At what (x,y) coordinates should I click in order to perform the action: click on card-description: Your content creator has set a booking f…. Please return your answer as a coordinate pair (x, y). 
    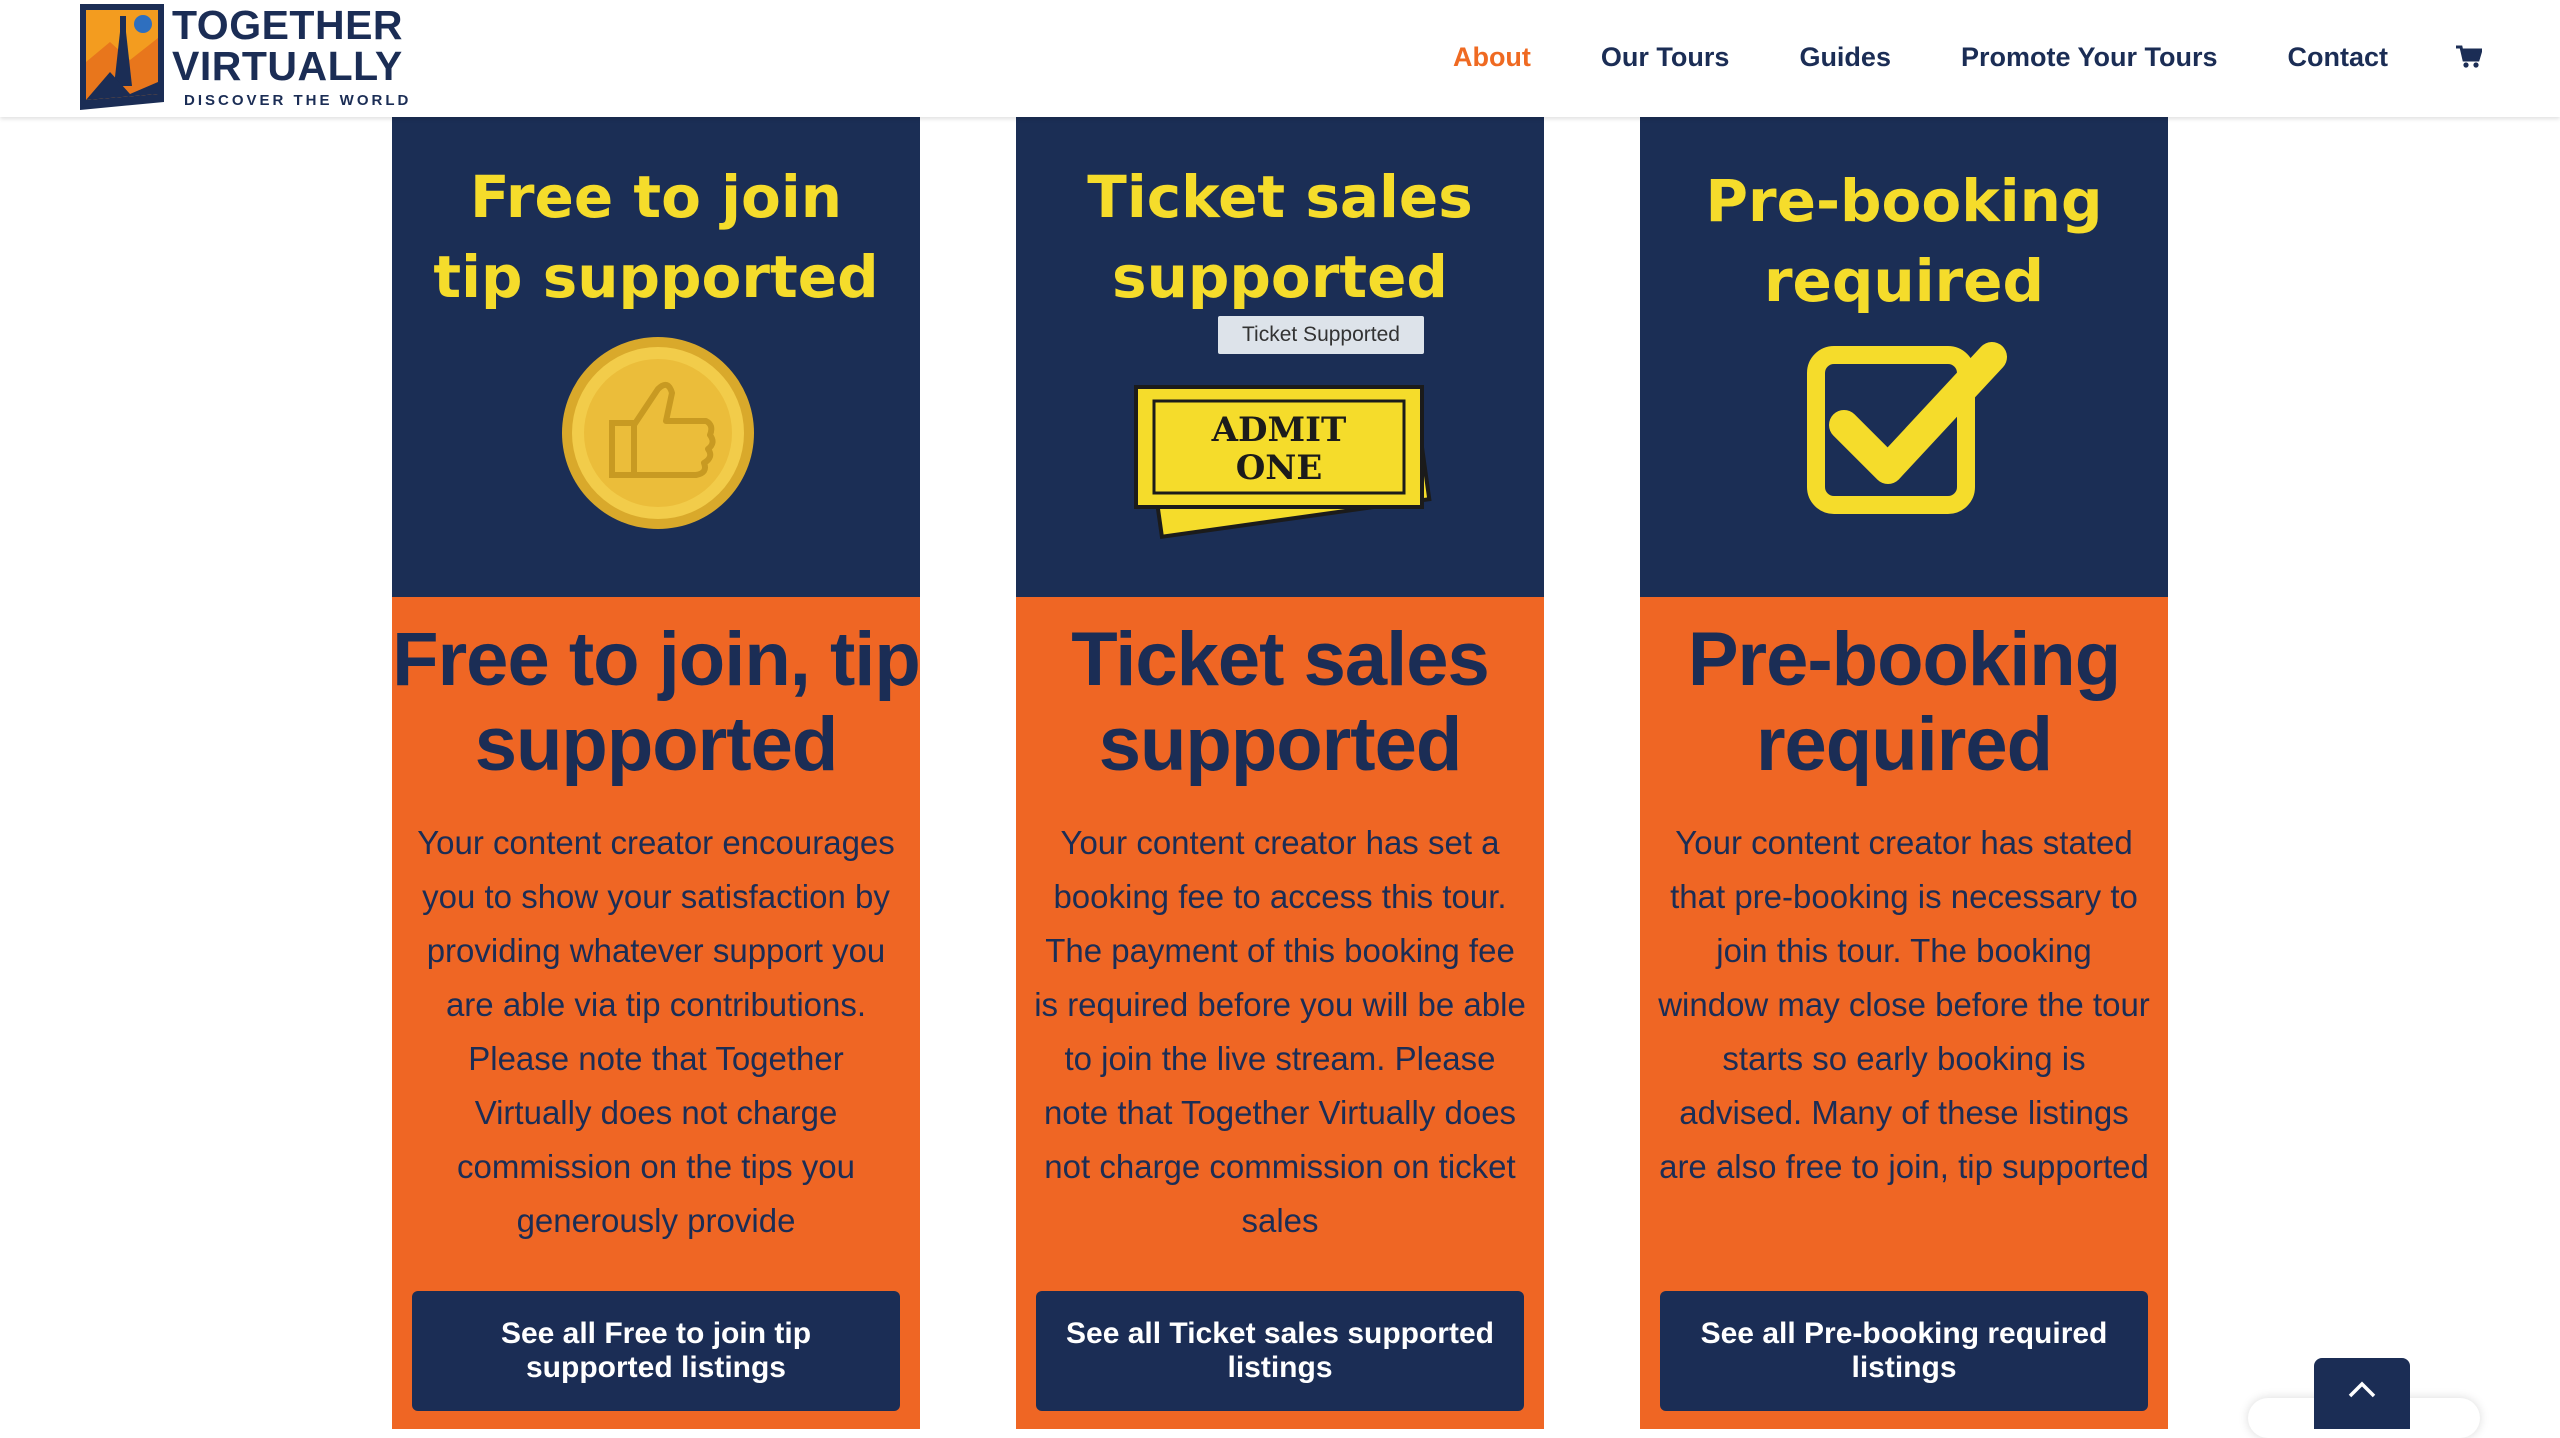
    Looking at the image, I should click on (1280, 1031).